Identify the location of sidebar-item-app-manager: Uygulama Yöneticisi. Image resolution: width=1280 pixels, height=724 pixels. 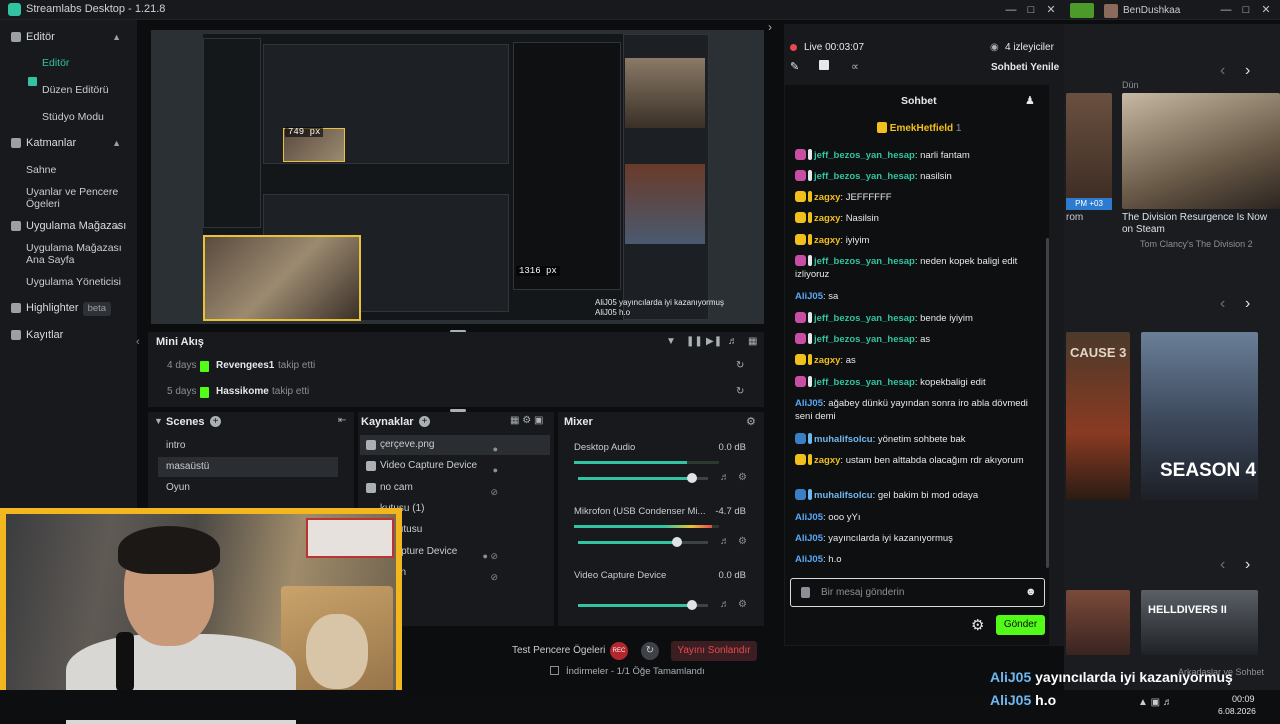
(76, 282).